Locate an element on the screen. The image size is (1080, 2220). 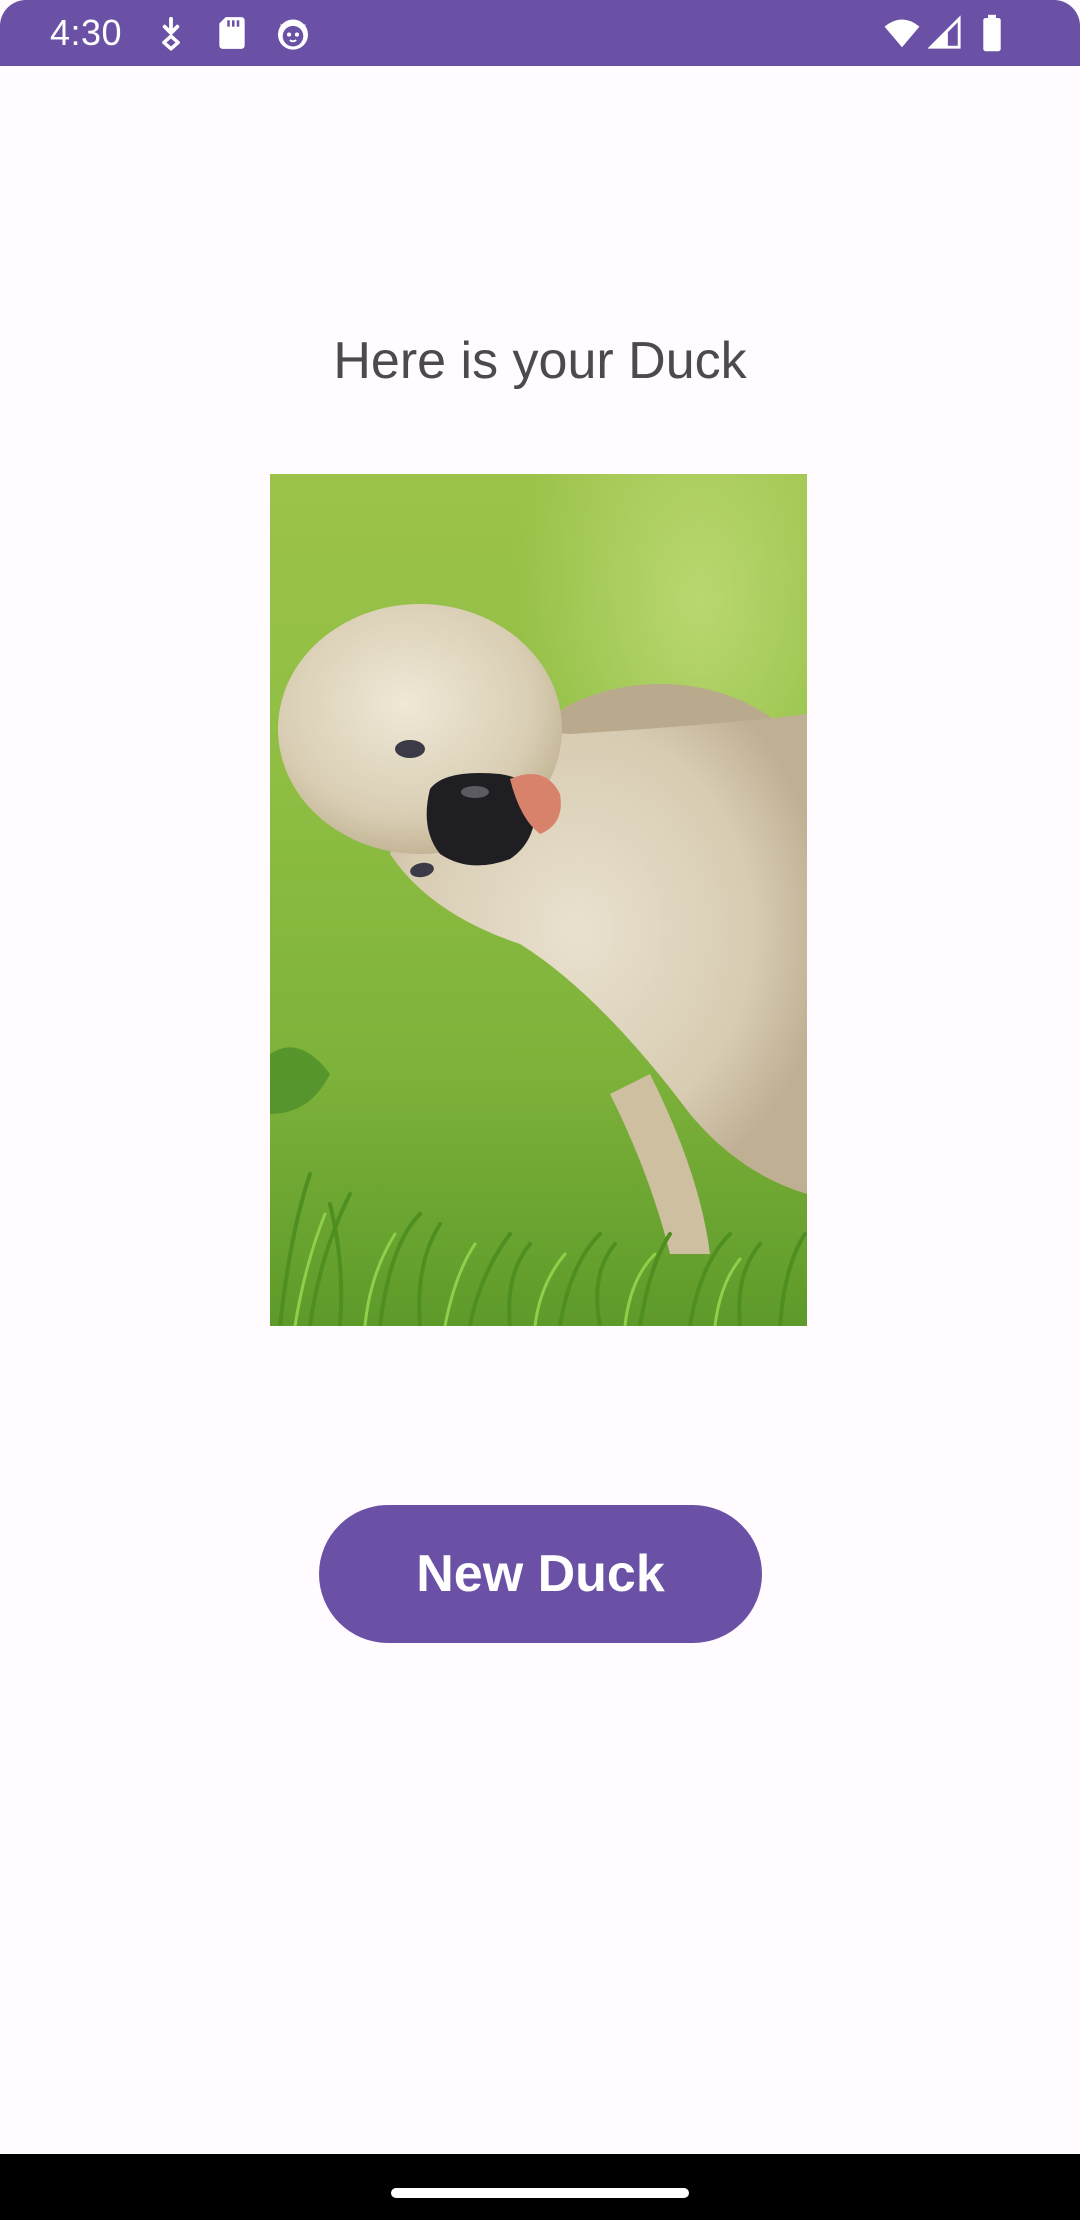
battery-icon is located at coordinates (992, 33).